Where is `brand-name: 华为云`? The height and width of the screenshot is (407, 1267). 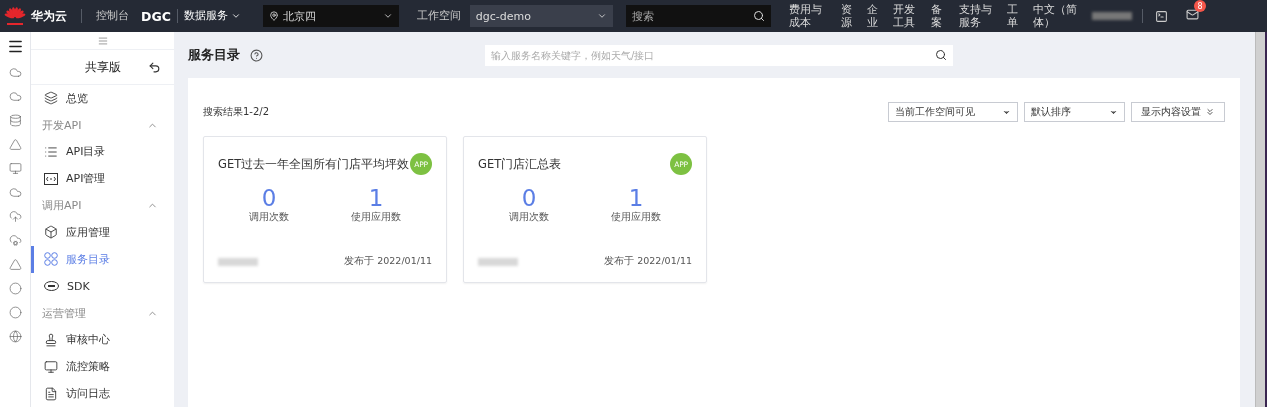 brand-name: 华为云 is located at coordinates (49, 16).